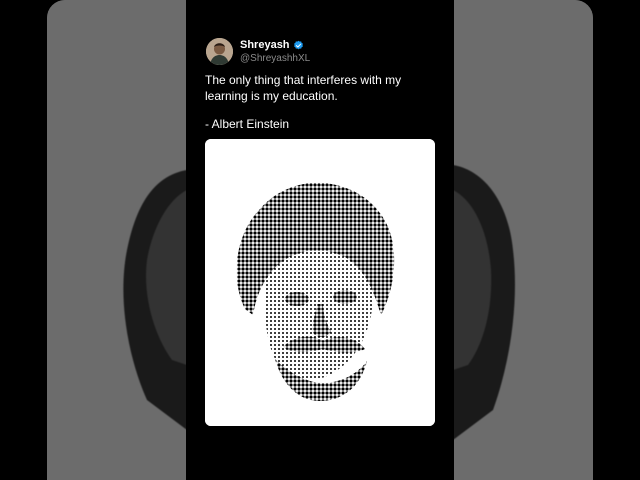 The height and width of the screenshot is (480, 640). Describe the element at coordinates (247, 124) in the screenshot. I see `quote-attribution: - Albert Einstein` at that location.